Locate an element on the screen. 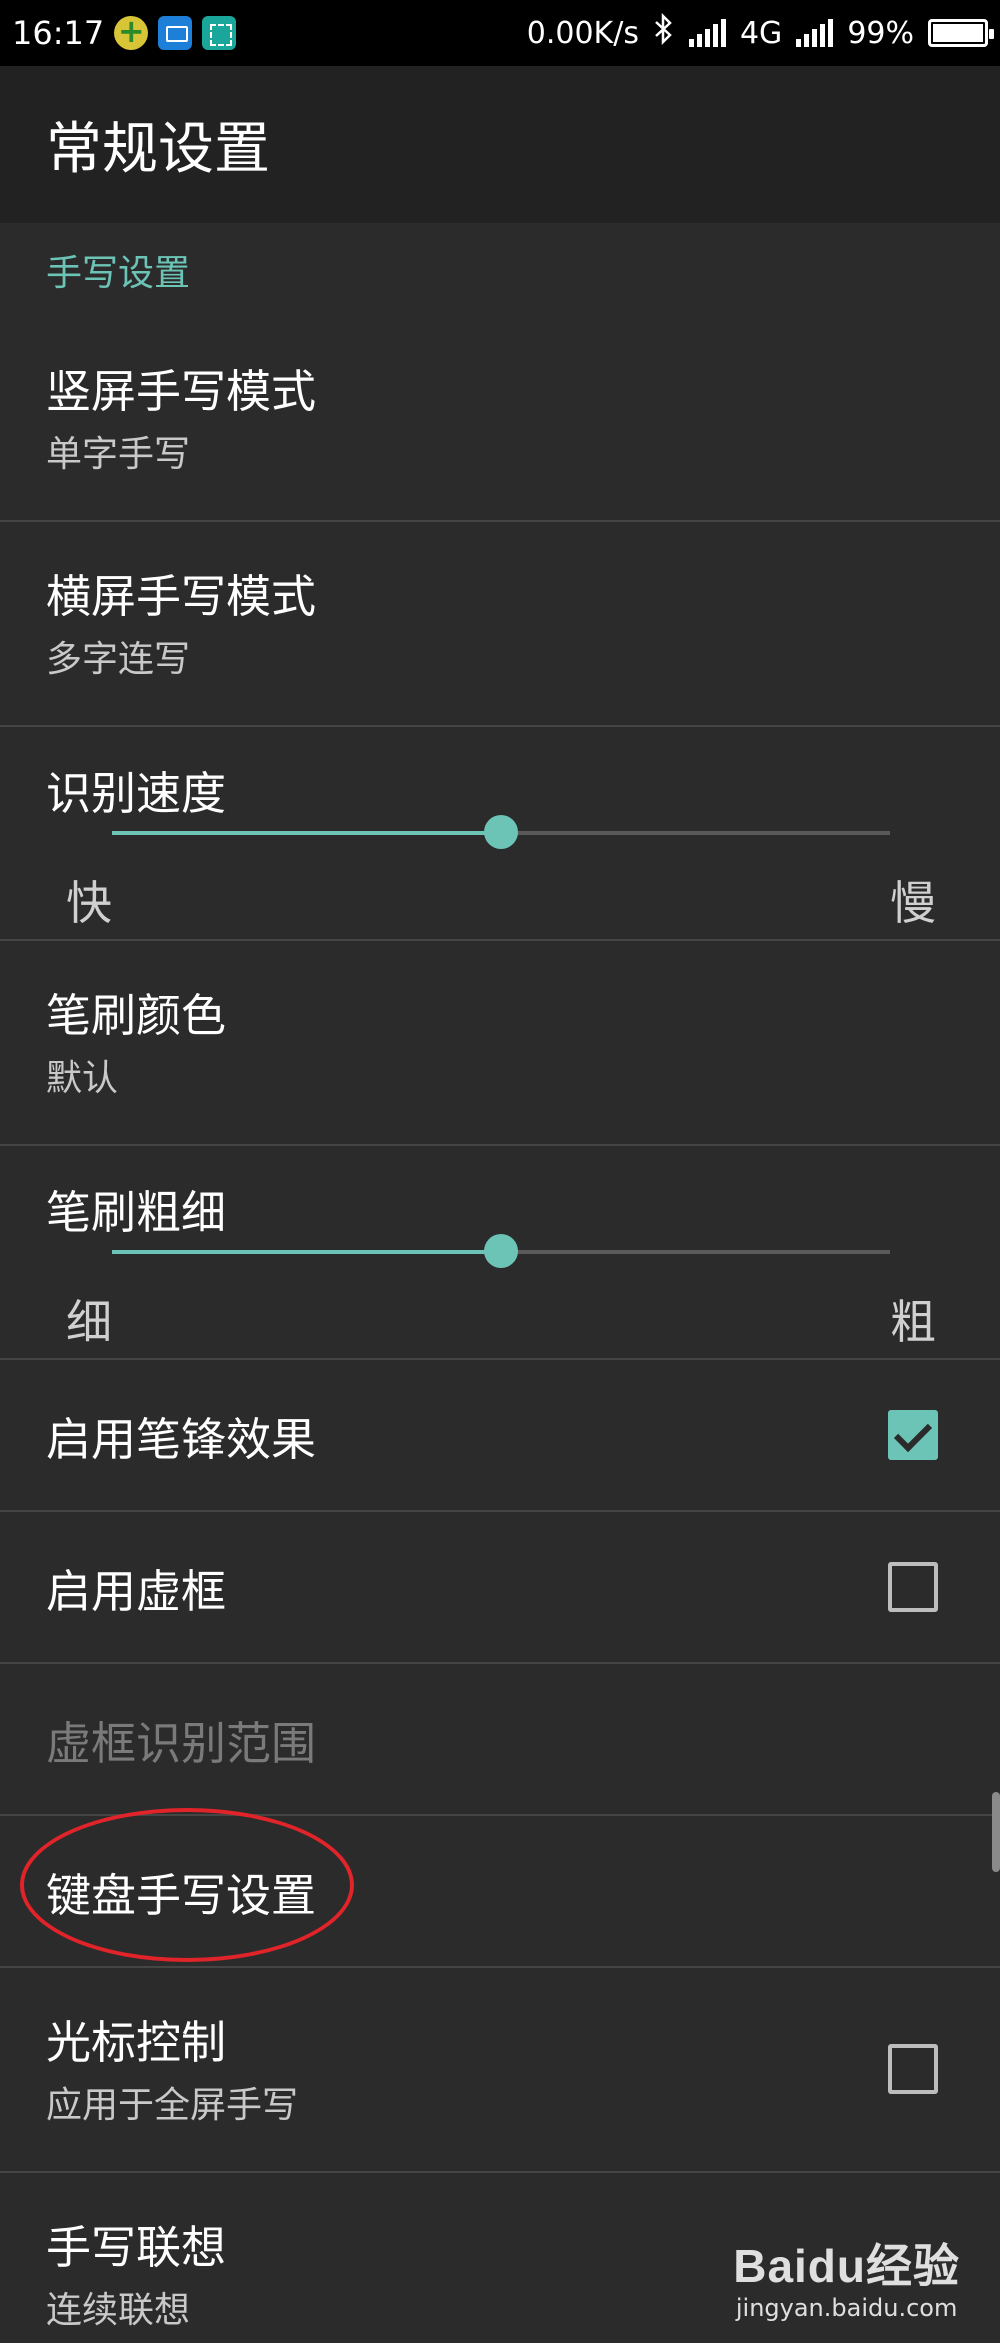 This screenshot has width=1000, height=2343. status-right: 0.00K/s 4G 99% is located at coordinates (760, 32).